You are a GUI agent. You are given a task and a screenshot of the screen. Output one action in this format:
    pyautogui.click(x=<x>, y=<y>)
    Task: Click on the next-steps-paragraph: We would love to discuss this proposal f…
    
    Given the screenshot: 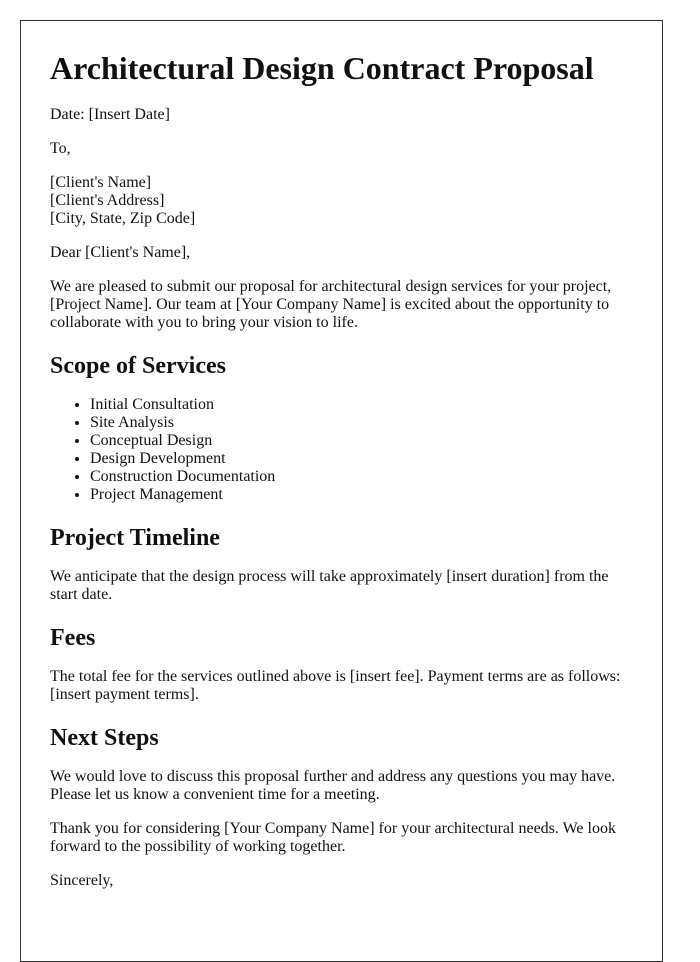 What is the action you would take?
    pyautogui.click(x=333, y=785)
    